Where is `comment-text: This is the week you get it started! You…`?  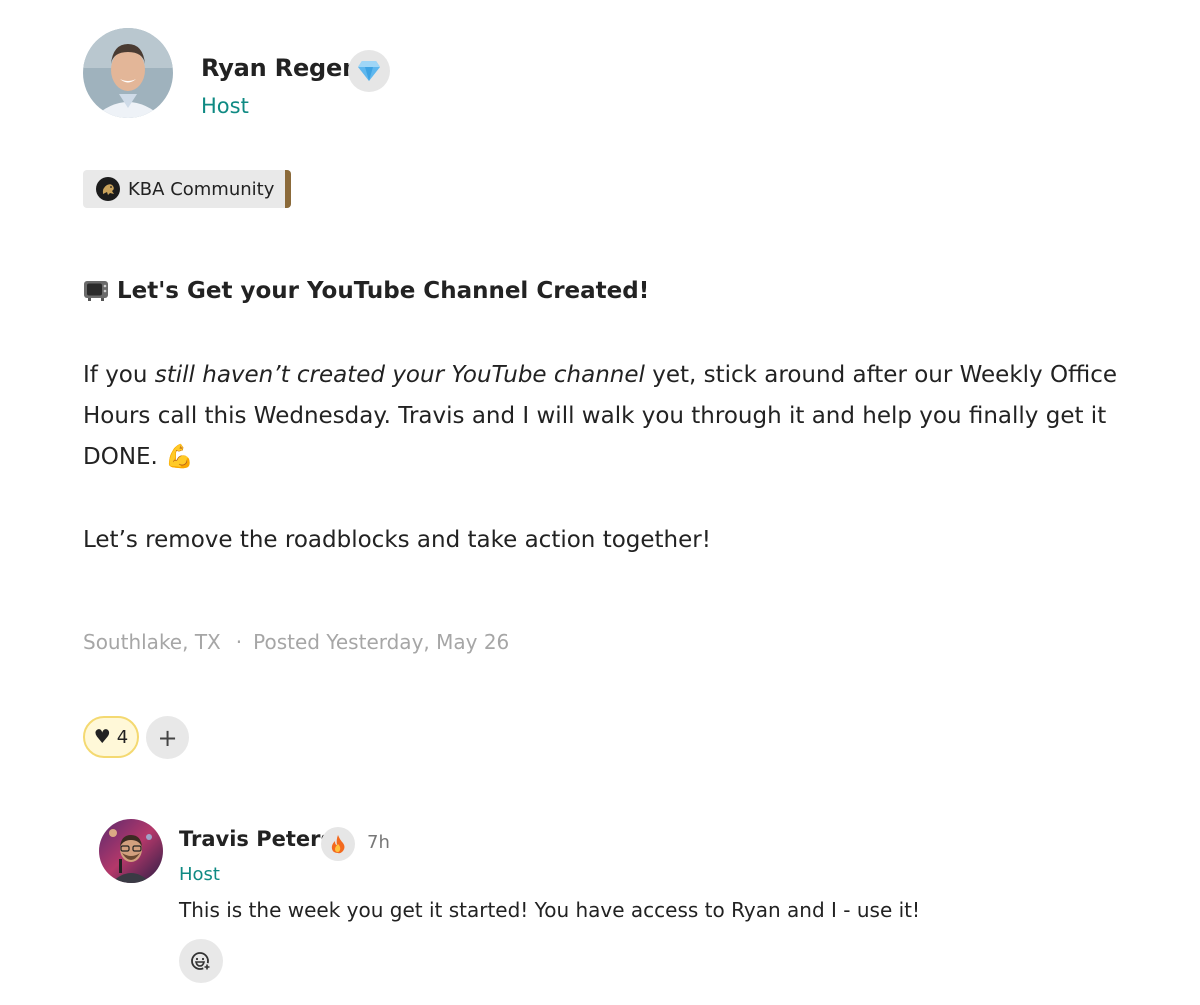 comment-text: This is the week you get it started! You… is located at coordinates (550, 910).